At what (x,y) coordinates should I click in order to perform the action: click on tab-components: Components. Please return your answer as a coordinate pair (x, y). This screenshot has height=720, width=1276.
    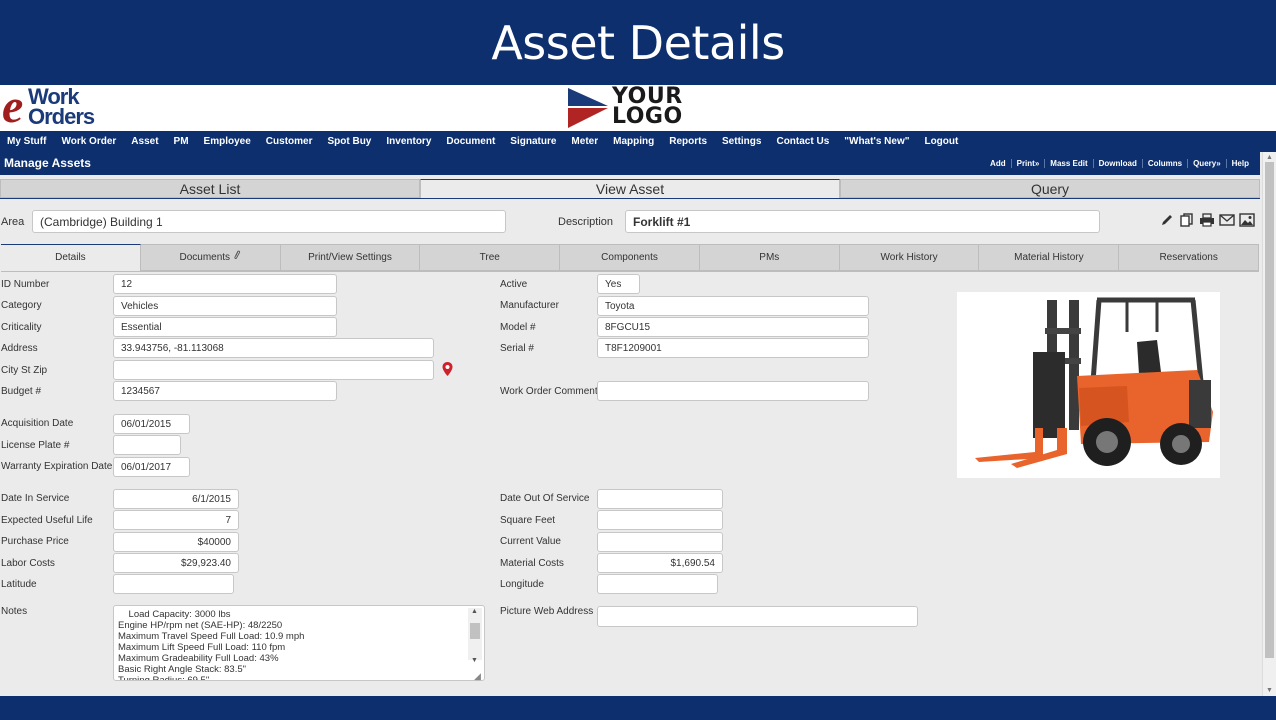
    Looking at the image, I should click on (630, 257).